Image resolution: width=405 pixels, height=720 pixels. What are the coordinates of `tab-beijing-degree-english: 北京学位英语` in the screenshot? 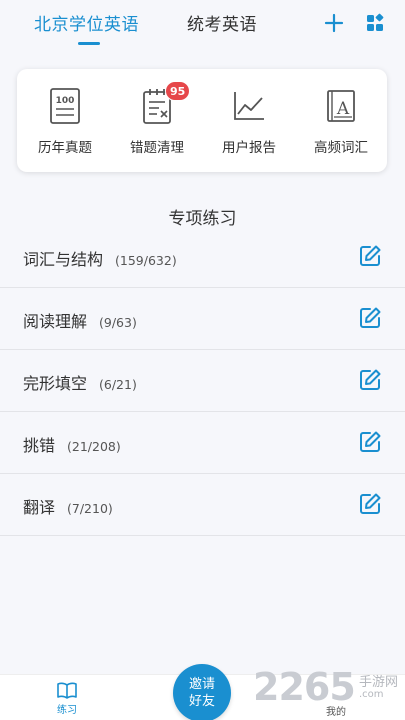 It's located at (86, 22).